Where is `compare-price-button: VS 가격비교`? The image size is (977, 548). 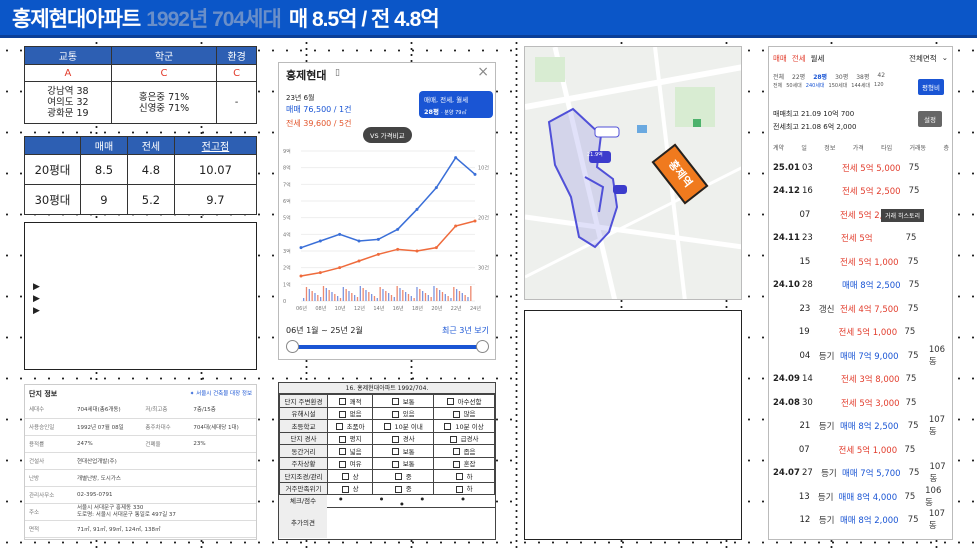 compare-price-button: VS 가격비교 is located at coordinates (387, 135).